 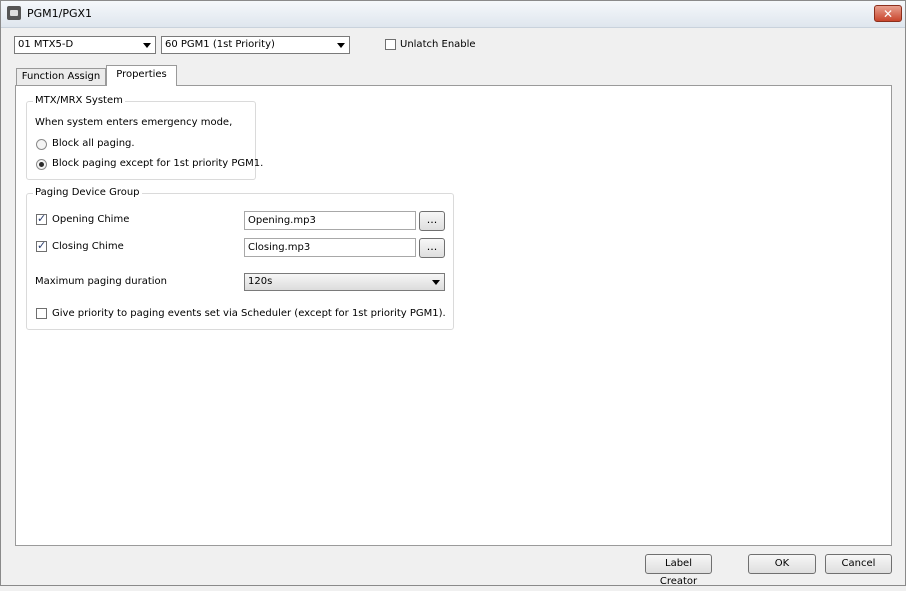 What do you see at coordinates (888, 13) in the screenshot?
I see `close-button: ✕` at bounding box center [888, 13].